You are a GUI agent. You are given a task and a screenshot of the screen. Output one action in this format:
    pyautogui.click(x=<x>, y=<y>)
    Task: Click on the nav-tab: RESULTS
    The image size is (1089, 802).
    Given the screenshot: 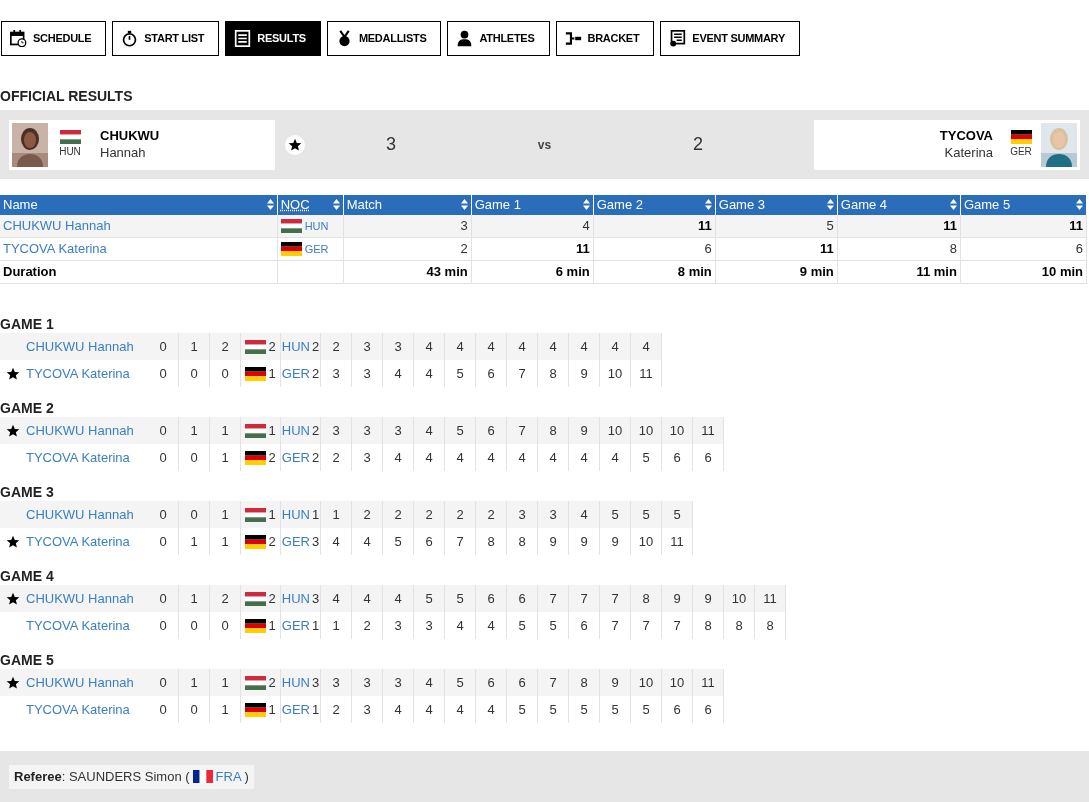 What is the action you would take?
    pyautogui.click(x=273, y=38)
    